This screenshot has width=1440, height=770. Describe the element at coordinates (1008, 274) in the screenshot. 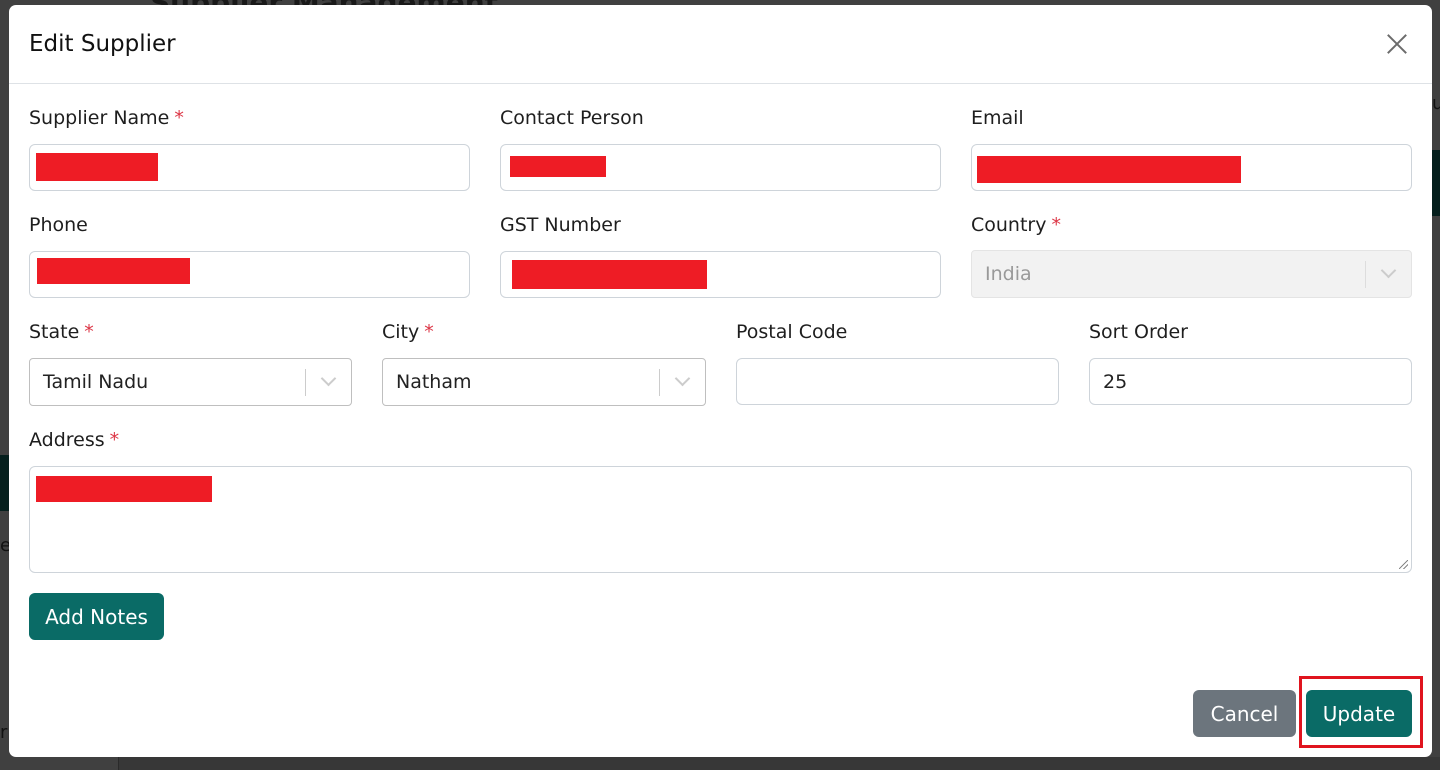

I see `country-select-value: India` at that location.